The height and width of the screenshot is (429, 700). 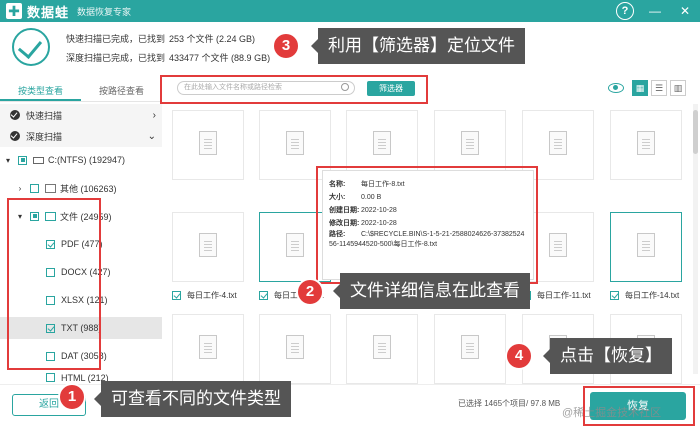 What do you see at coordinates (88, 188) in the screenshot?
I see `sidebar-item-label: 其他 (106263)` at bounding box center [88, 188].